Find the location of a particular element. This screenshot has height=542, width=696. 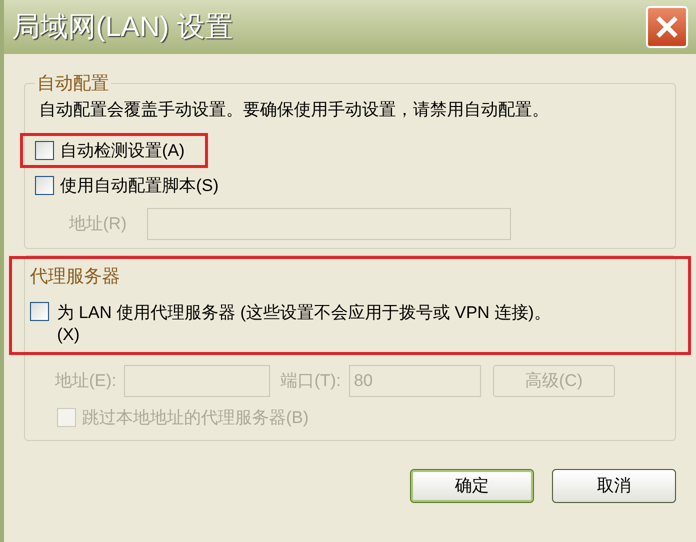

checkbox-label: 为 LAN 使用代理服务器 (这些设置不会应用于拨号或 VPN 连接)。(X) is located at coordinates (304, 324).